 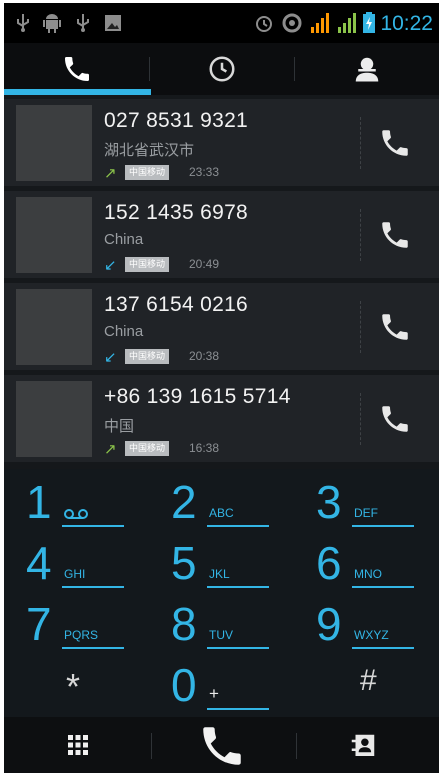 What do you see at coordinates (76, 514) in the screenshot?
I see `voicemail-icon` at bounding box center [76, 514].